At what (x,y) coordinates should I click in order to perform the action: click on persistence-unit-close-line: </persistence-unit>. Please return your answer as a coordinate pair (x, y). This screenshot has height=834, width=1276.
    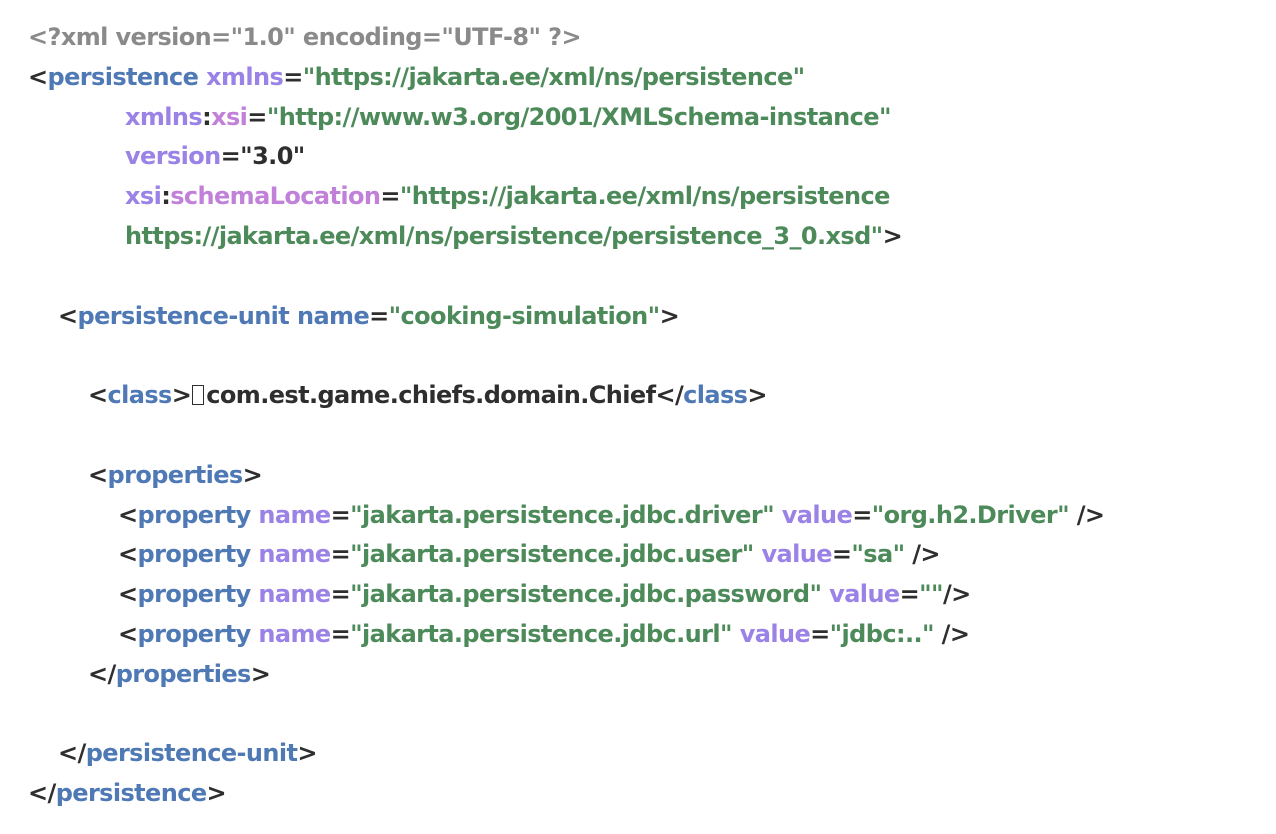
    Looking at the image, I should click on (187, 753).